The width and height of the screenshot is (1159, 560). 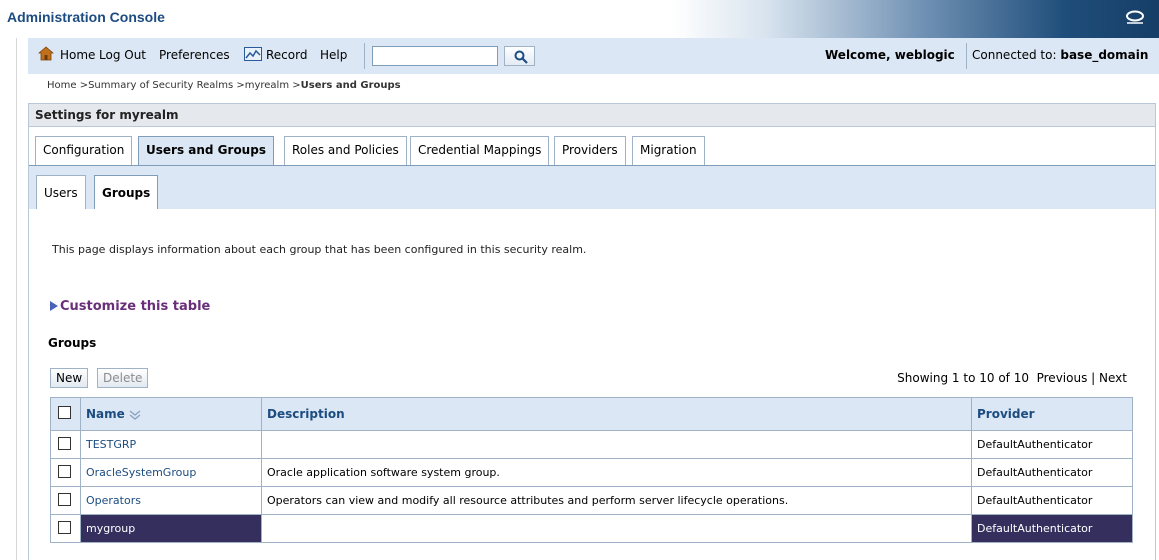 What do you see at coordinates (69, 378) in the screenshot?
I see `new-button: New` at bounding box center [69, 378].